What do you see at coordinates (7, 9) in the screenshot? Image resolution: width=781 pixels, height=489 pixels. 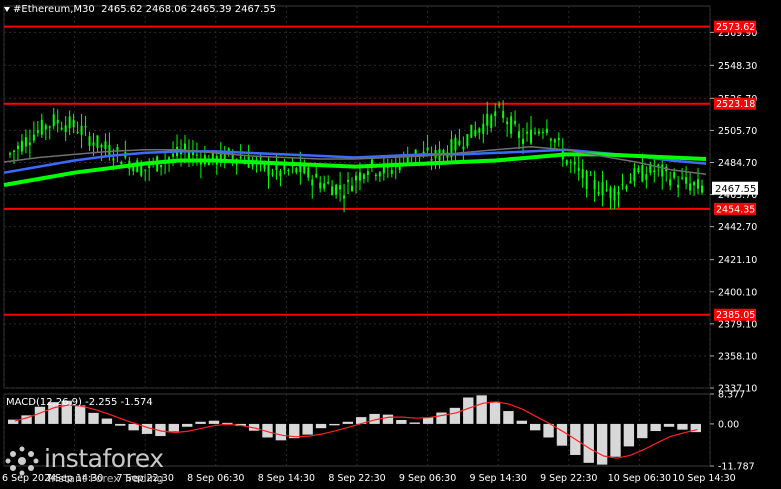 I see `dropdown-triangle-icon` at bounding box center [7, 9].